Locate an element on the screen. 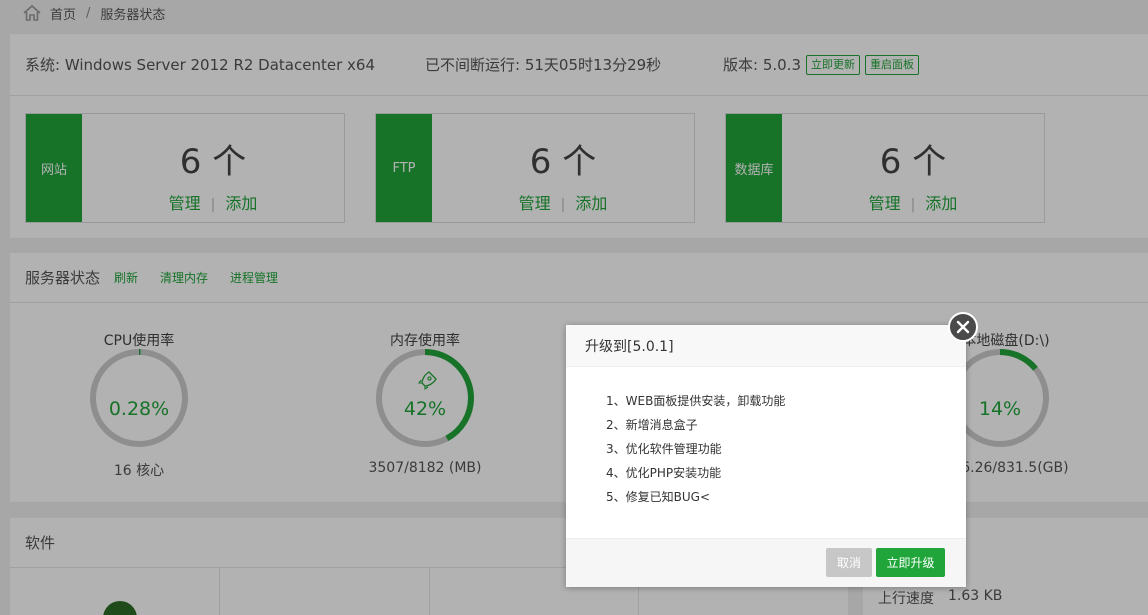  changelog-item: 2、新增消息盒子 is located at coordinates (652, 425).